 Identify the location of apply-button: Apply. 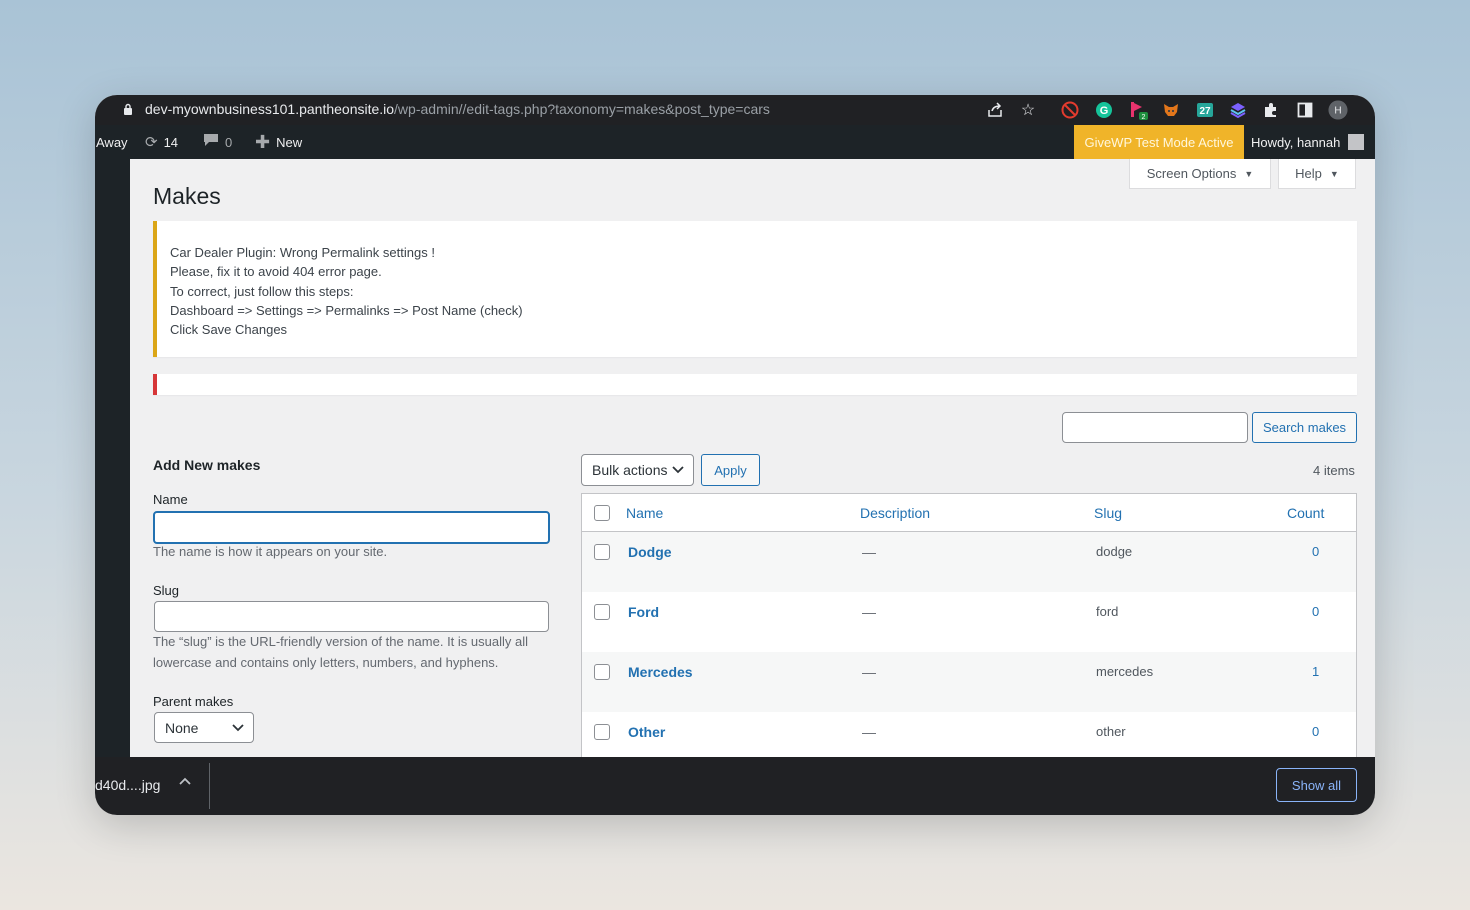
(730, 470).